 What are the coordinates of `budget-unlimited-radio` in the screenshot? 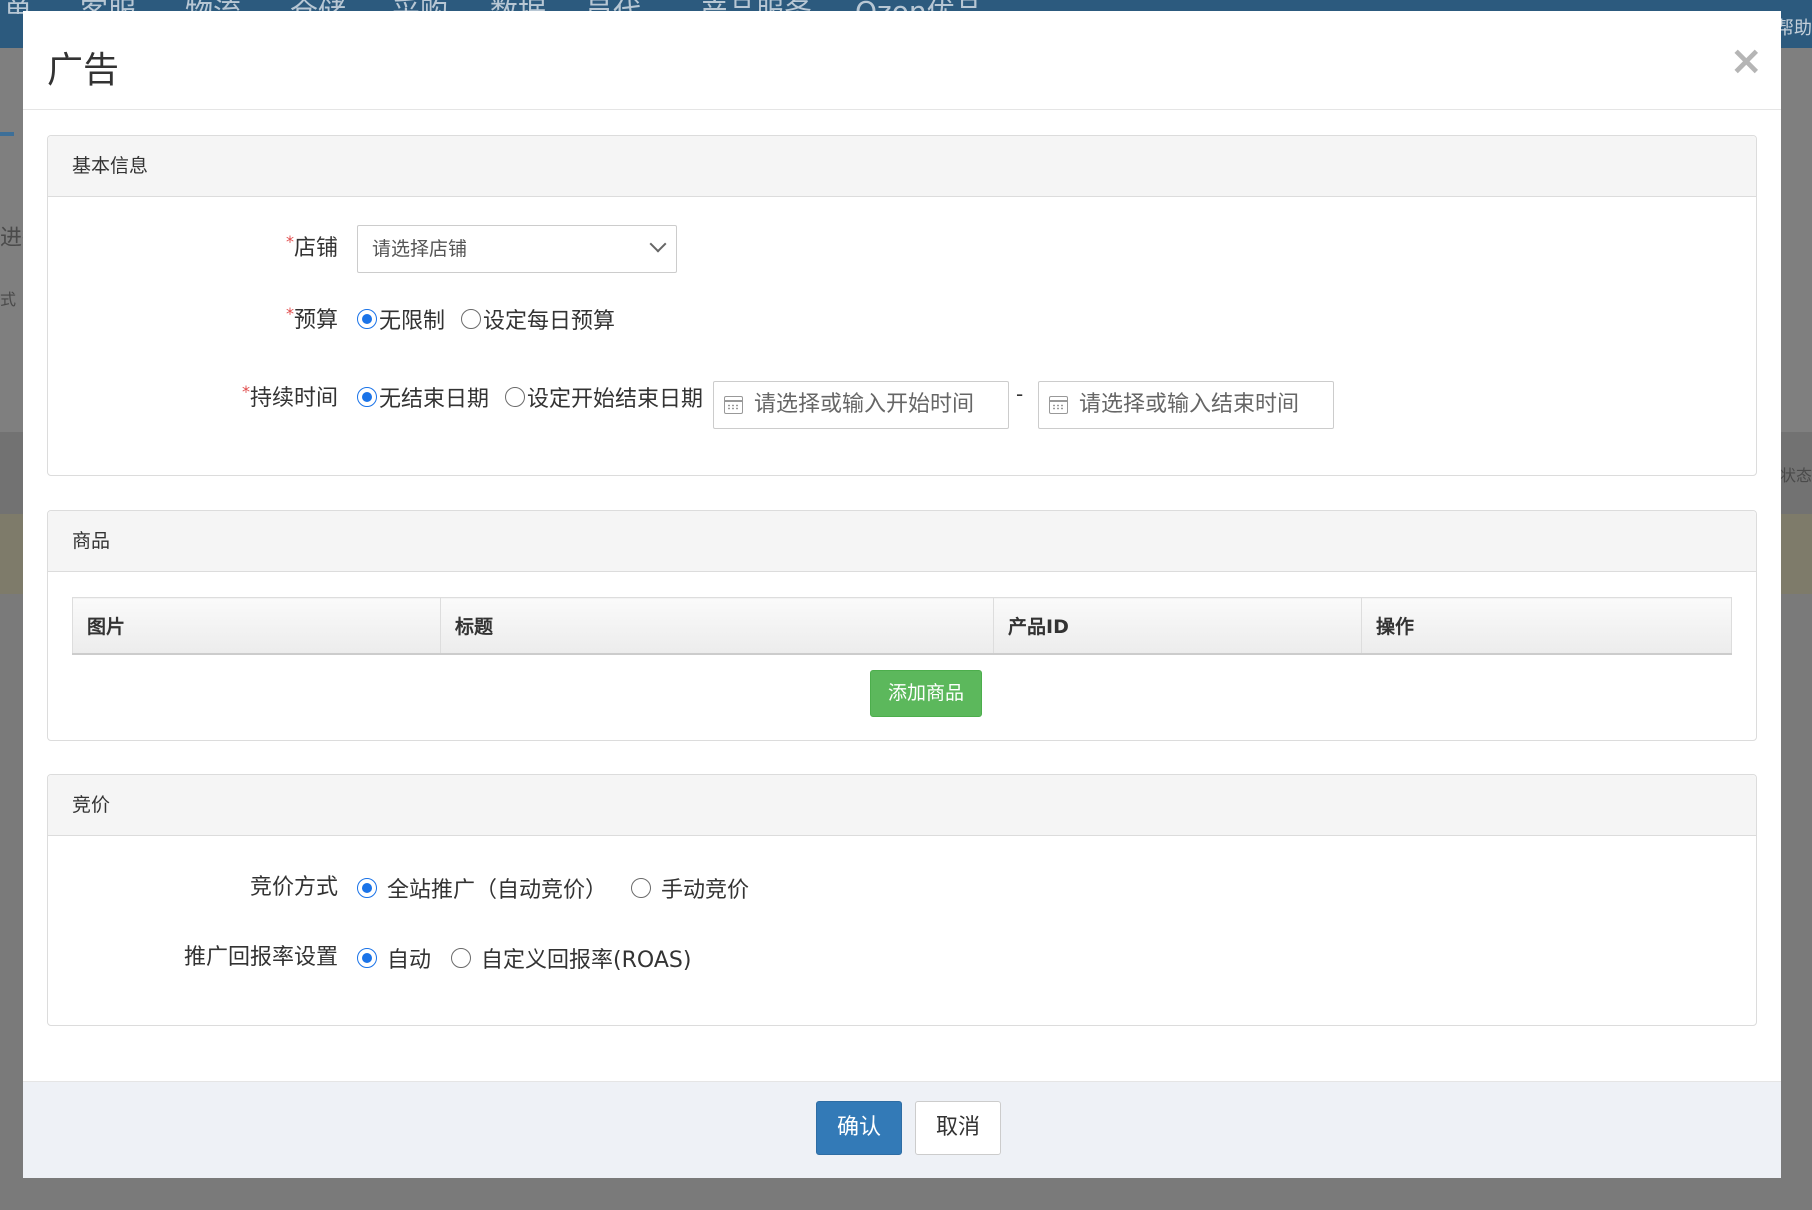 It's located at (367, 319).